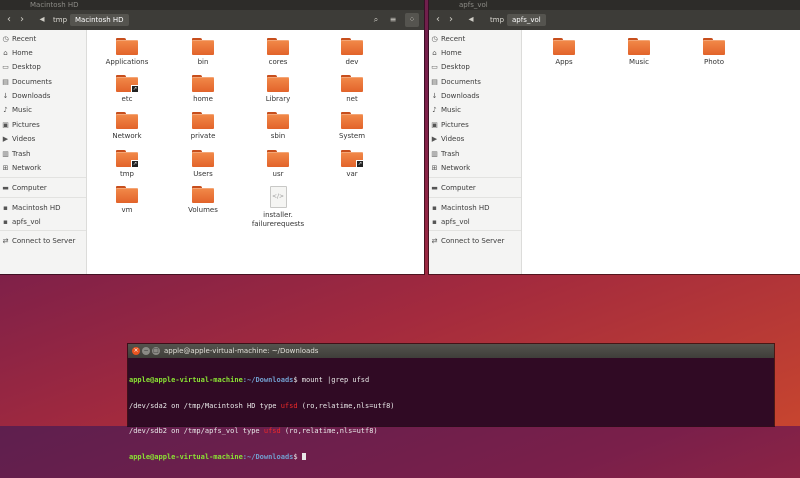 Image resolution: width=800 pixels, height=478 pixels. I want to click on item-label: var, so click(352, 174).